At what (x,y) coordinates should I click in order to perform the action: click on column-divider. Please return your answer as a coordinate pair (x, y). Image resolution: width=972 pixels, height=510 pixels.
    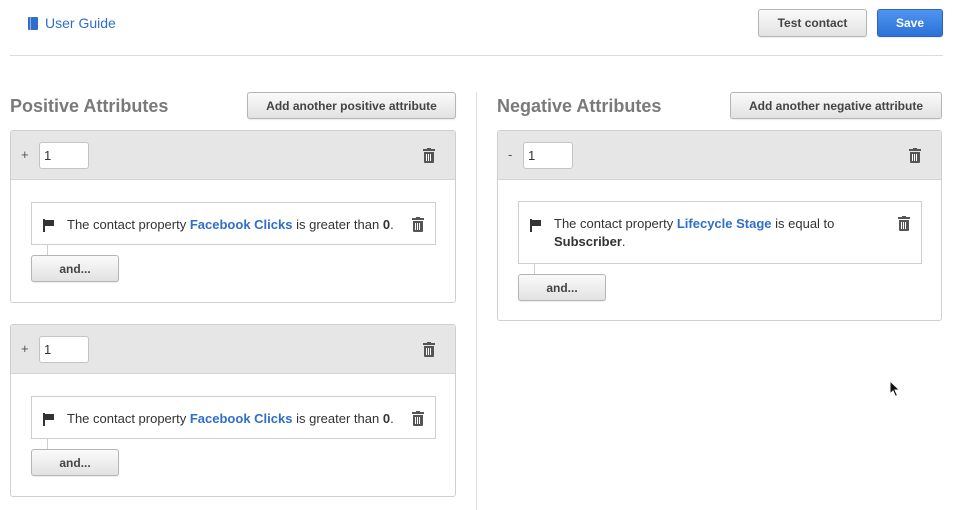
    Looking at the image, I should click on (476, 301).